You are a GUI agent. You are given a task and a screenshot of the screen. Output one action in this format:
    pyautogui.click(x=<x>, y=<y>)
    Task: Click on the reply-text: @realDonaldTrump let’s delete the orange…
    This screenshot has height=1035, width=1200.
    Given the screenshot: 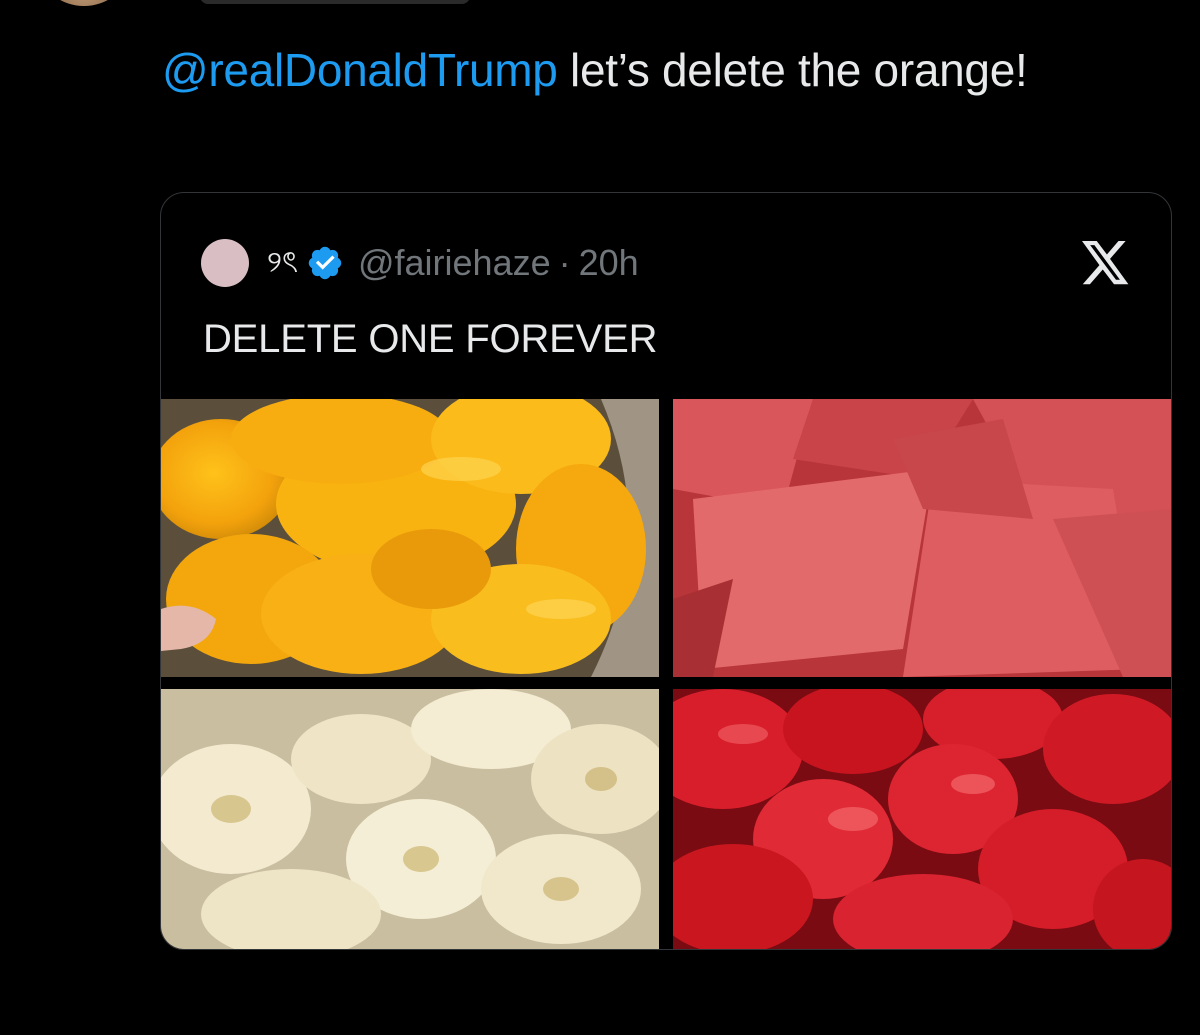 What is the action you would take?
    pyautogui.click(x=642, y=70)
    